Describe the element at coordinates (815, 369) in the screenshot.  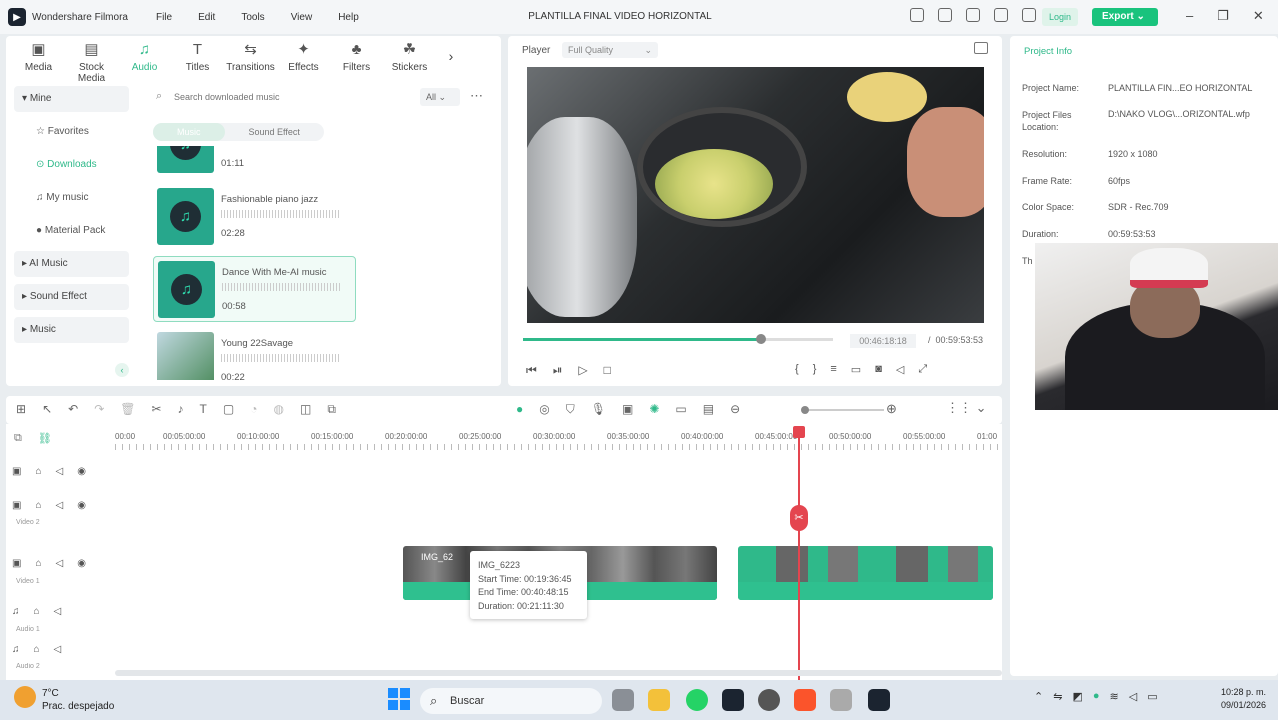
I see `mark-out-icon: }` at that location.